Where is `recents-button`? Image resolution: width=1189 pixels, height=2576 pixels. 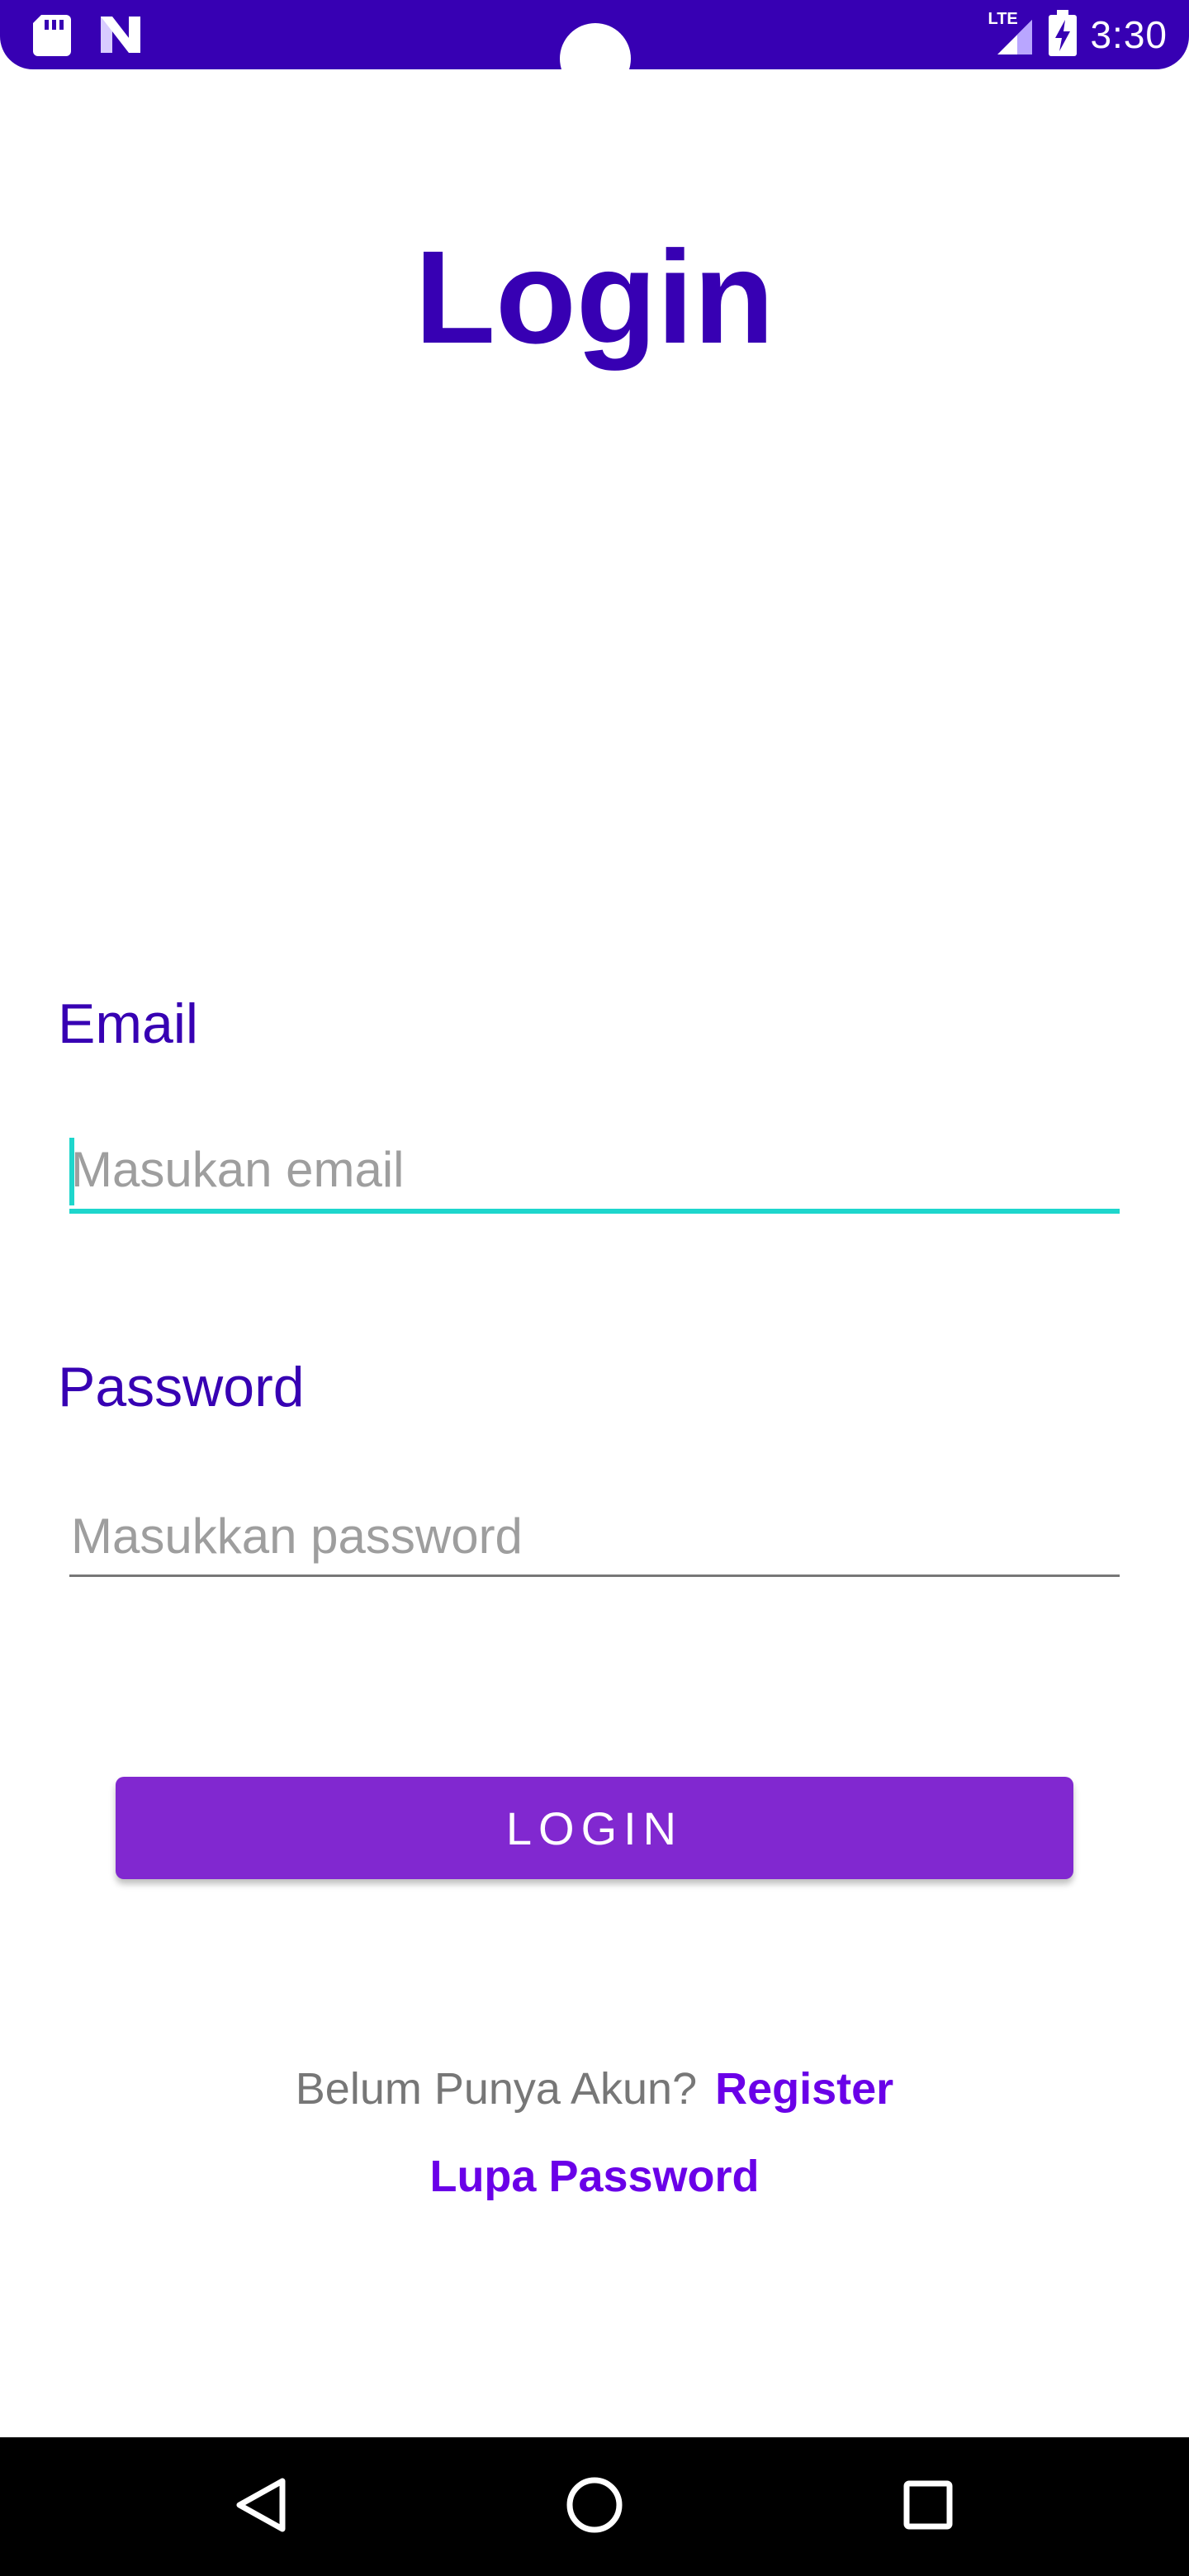
recents-button is located at coordinates (928, 2506).